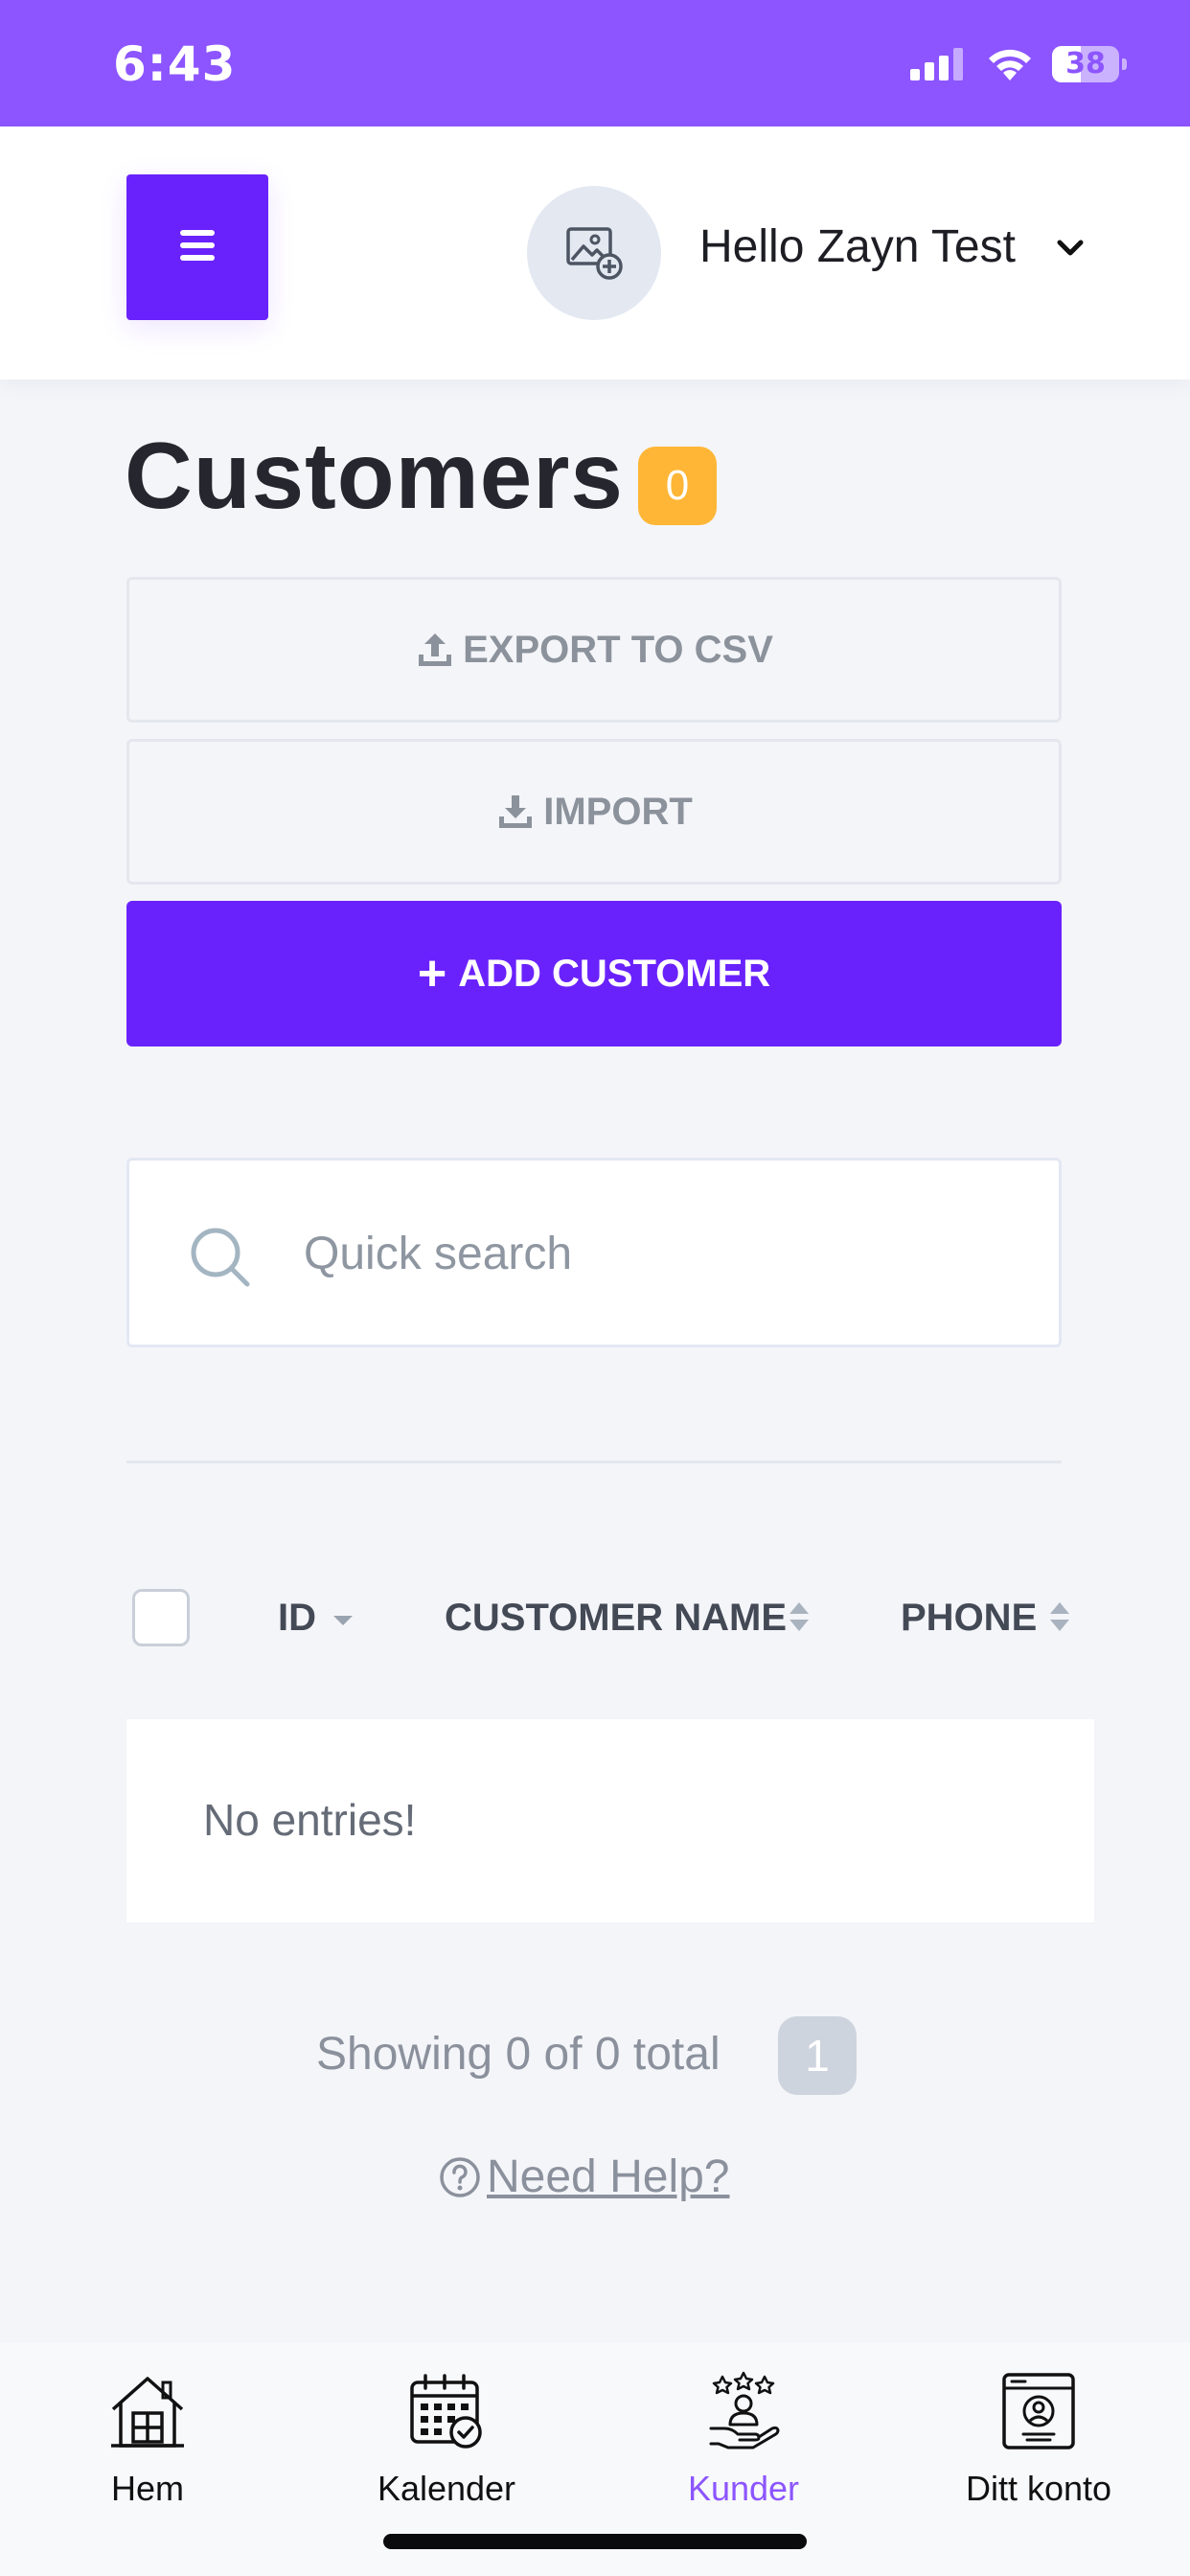 Image resolution: width=1190 pixels, height=2576 pixels. I want to click on status-bar: 6:43 38, so click(595, 63).